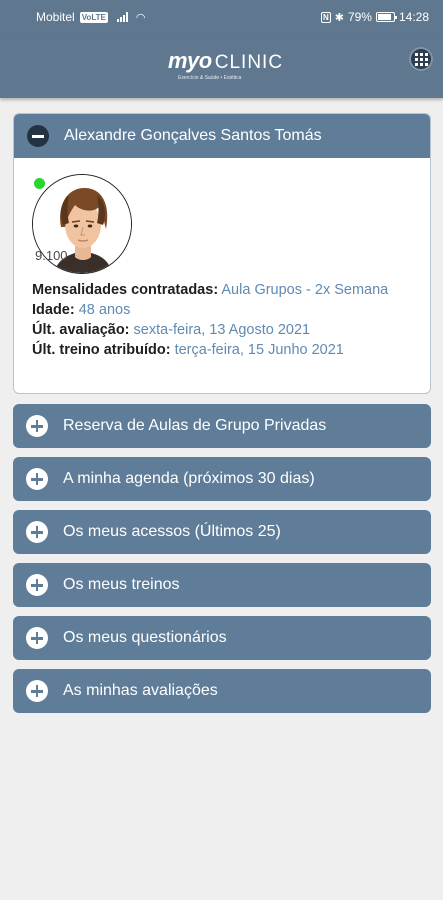 The height and width of the screenshot is (900, 443). I want to click on last-training-value: terça-feira, 15 Junho 2021, so click(259, 350).